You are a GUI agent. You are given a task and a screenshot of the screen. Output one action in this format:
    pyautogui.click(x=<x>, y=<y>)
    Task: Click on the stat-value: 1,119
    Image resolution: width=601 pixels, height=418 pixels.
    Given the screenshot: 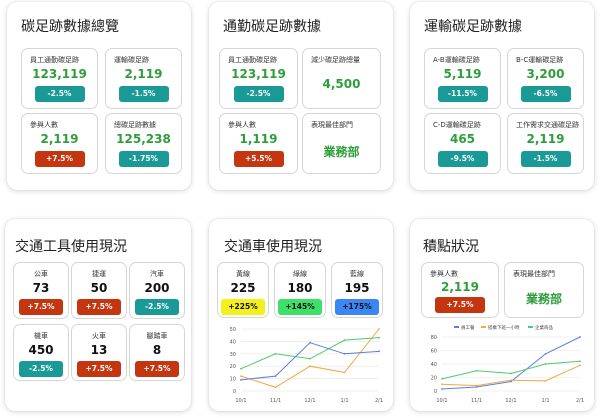 What is the action you would take?
    pyautogui.click(x=258, y=139)
    